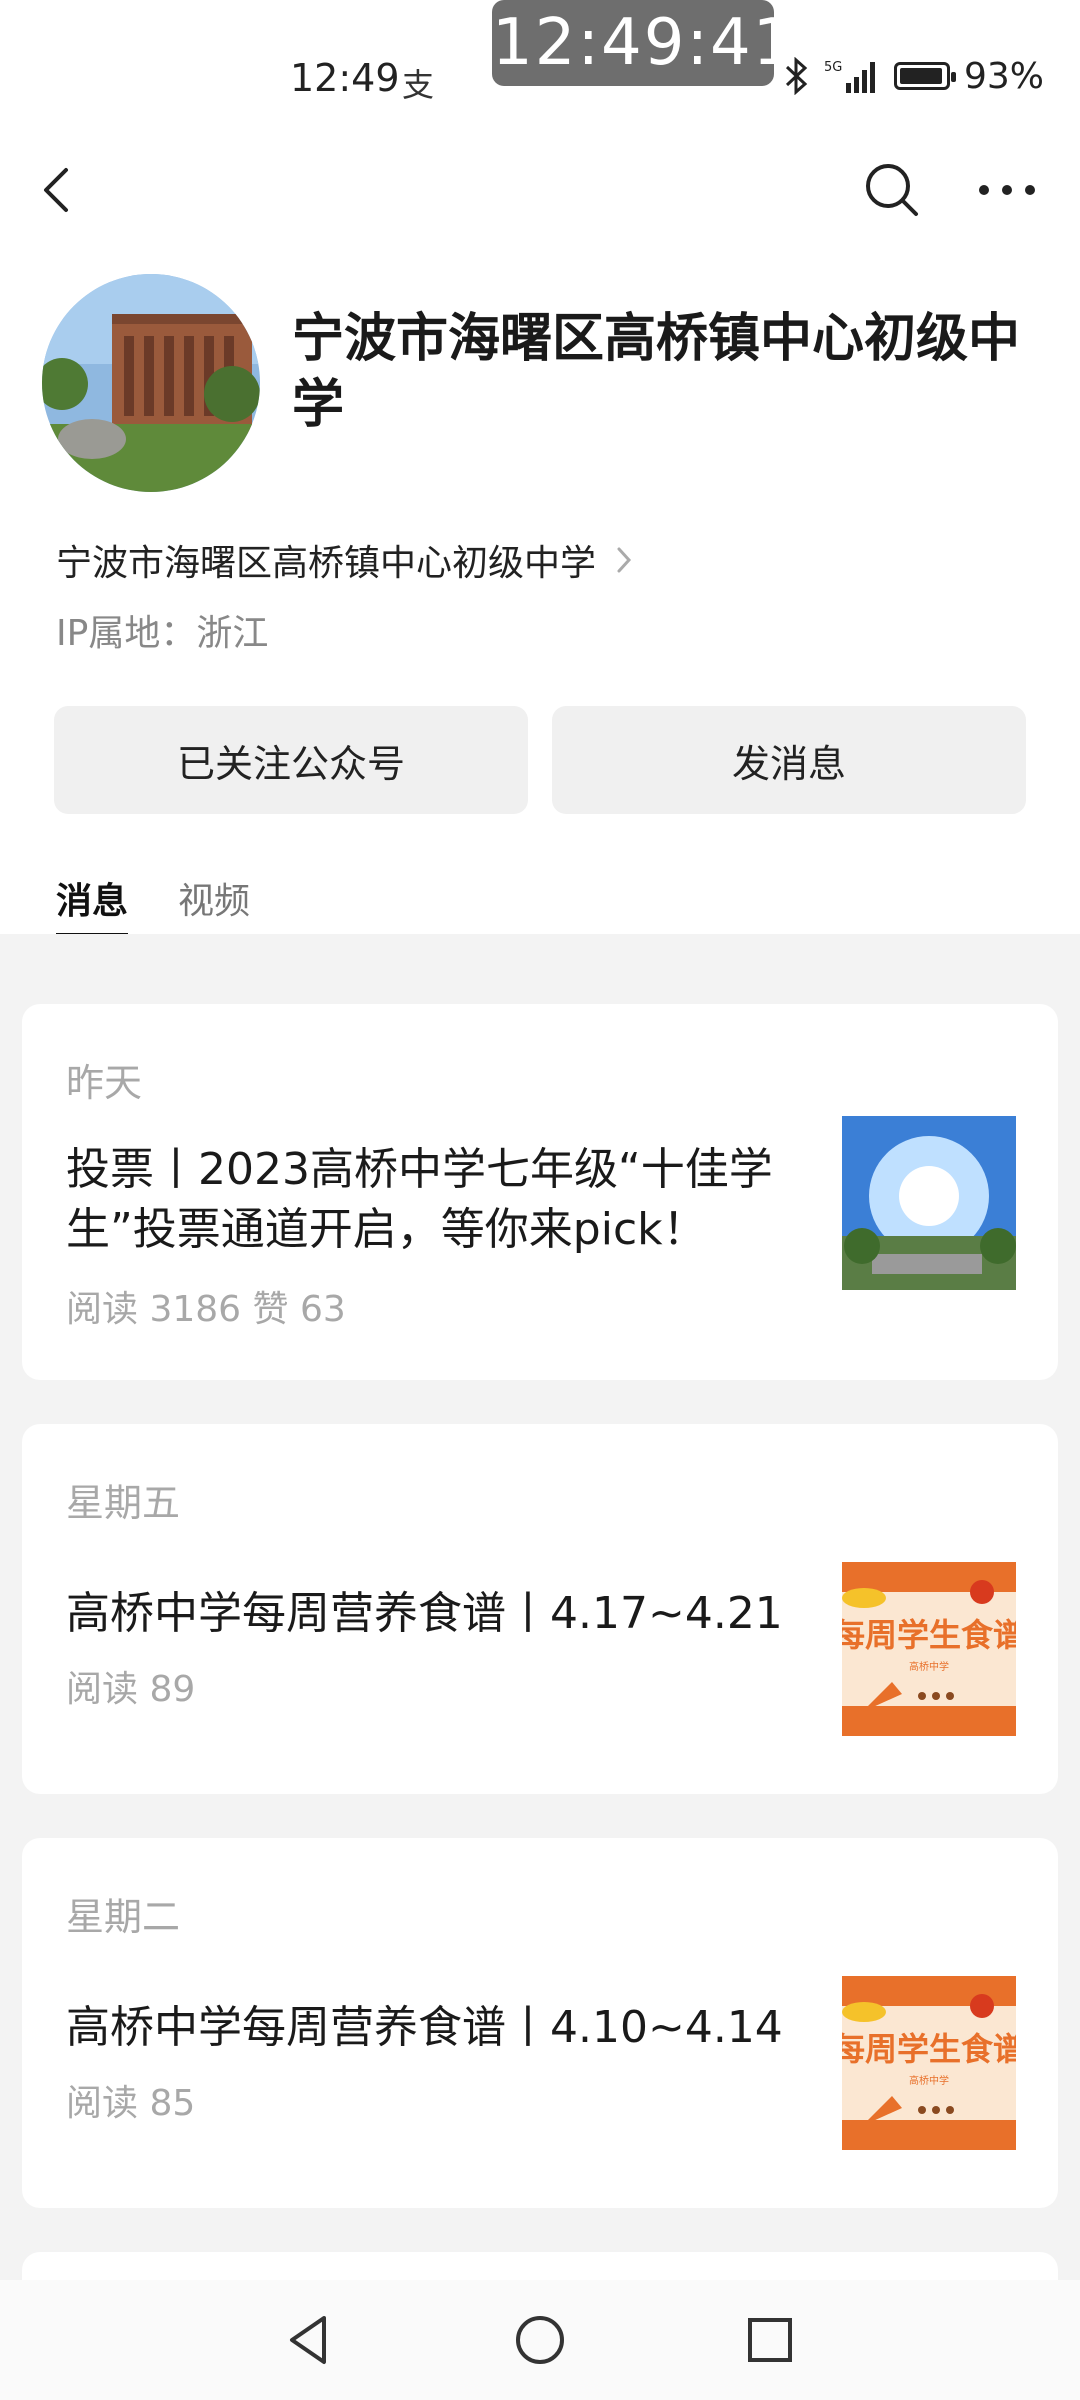 The image size is (1080, 2400). I want to click on article-date: 星期五, so click(123, 1503).